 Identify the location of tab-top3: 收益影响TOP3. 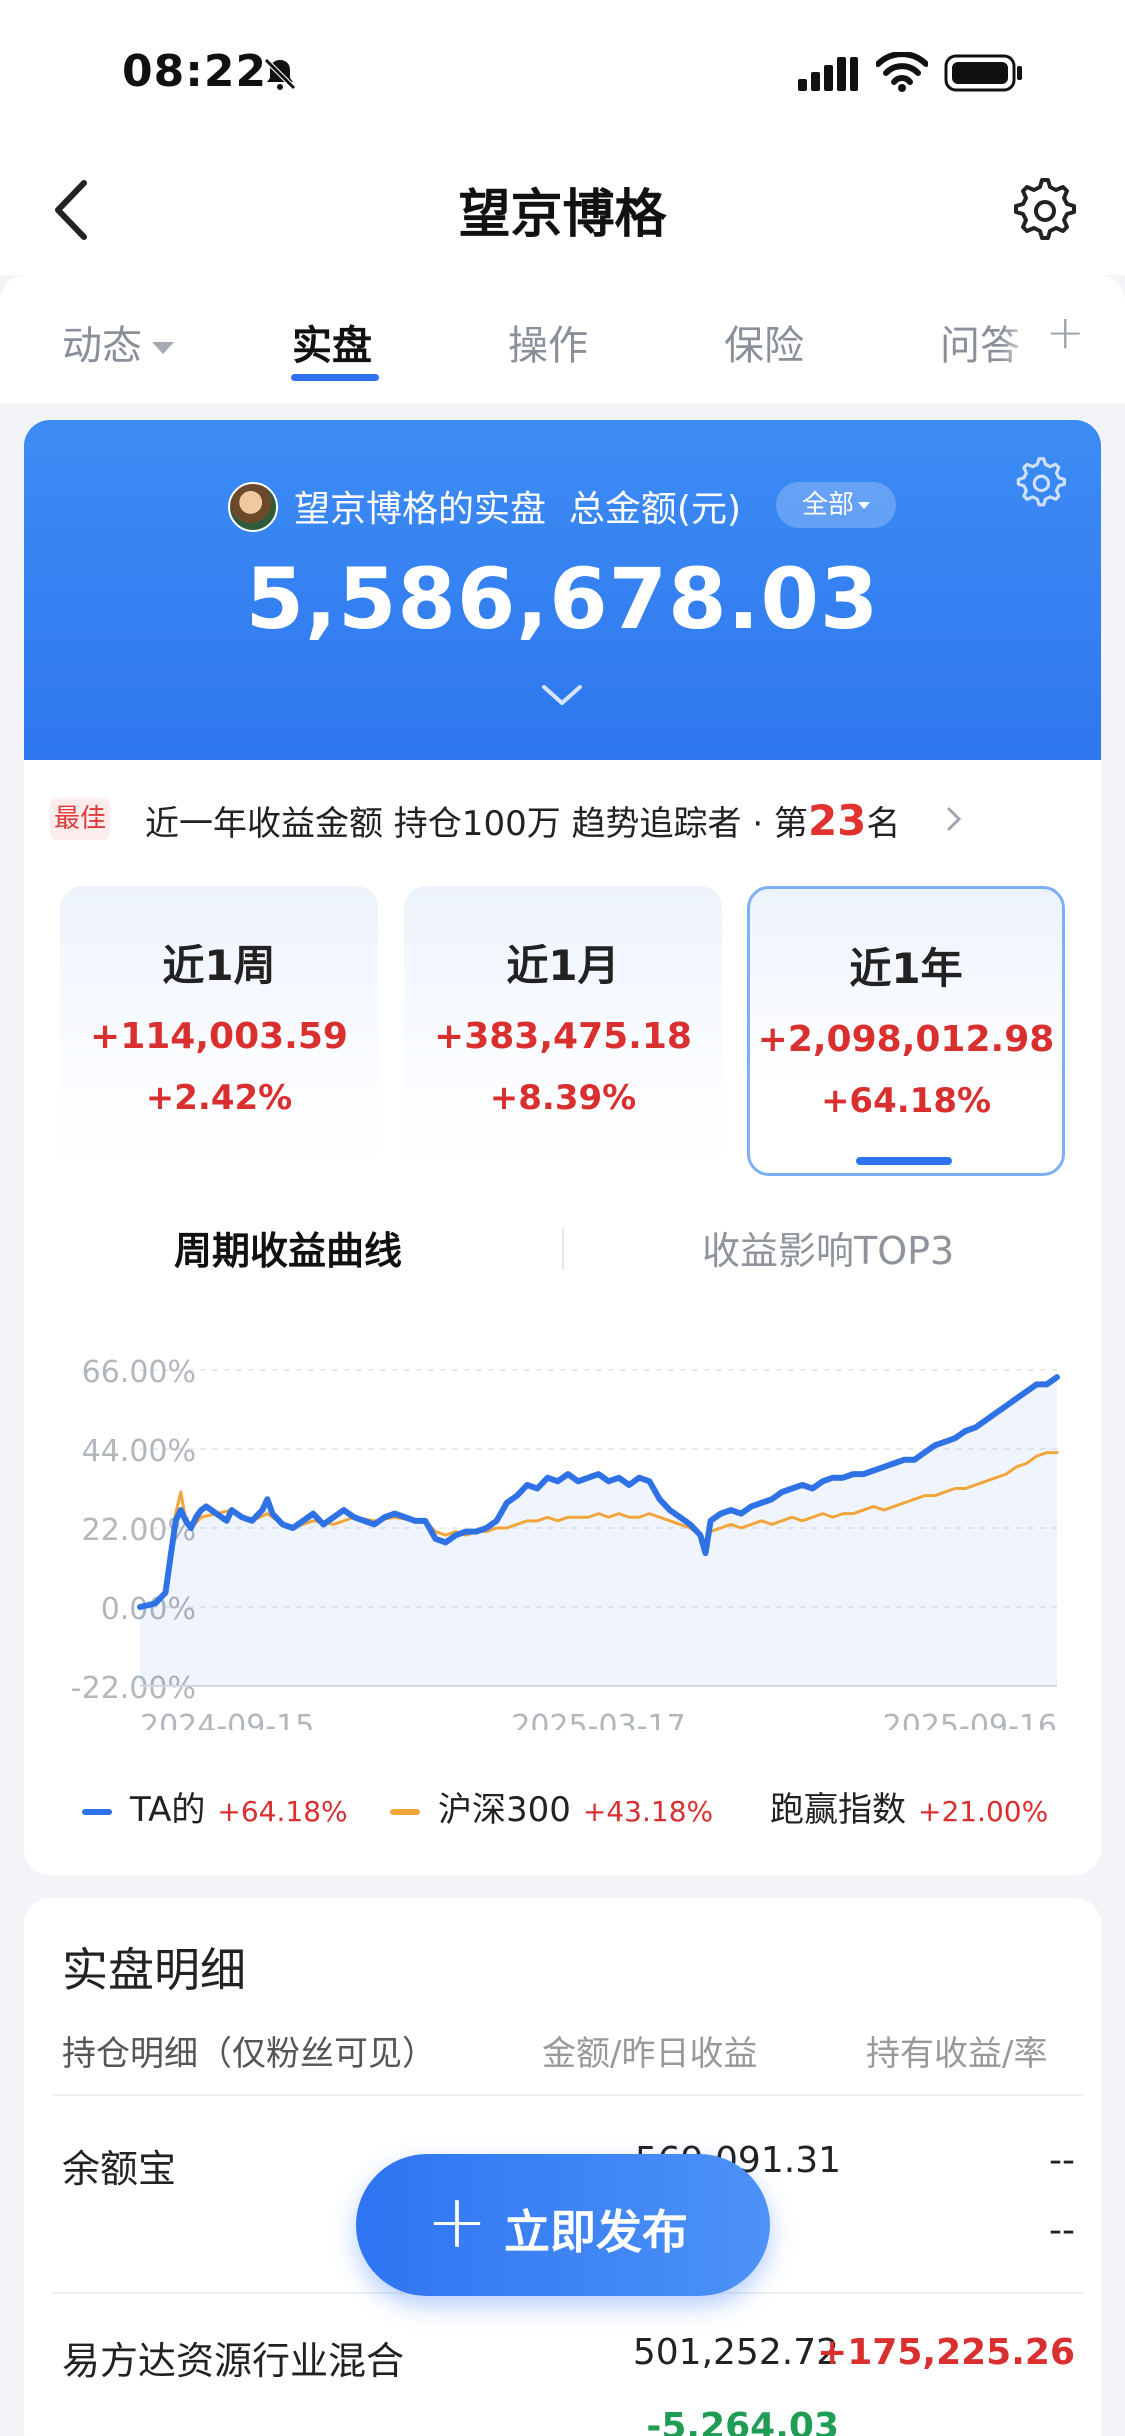
(828, 1247).